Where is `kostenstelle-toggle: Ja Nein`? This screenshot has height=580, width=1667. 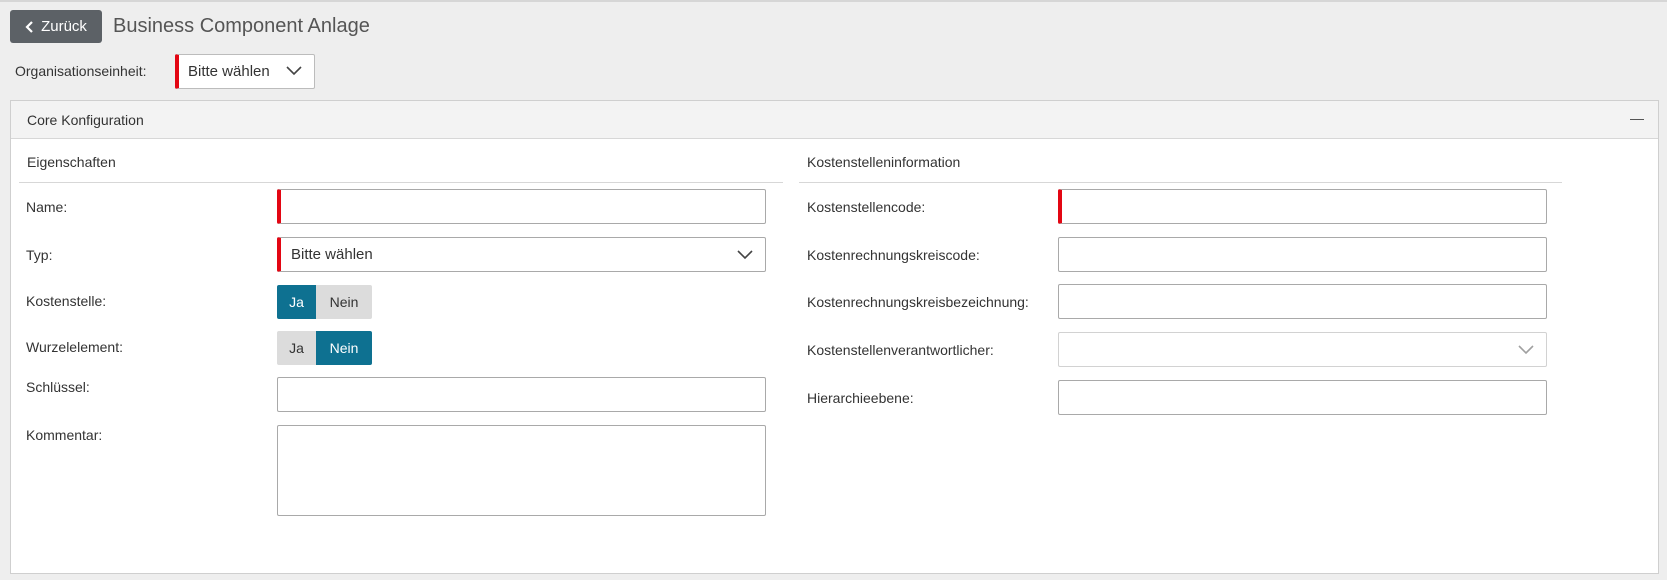
kostenstelle-toggle: Ja Nein is located at coordinates (324, 302).